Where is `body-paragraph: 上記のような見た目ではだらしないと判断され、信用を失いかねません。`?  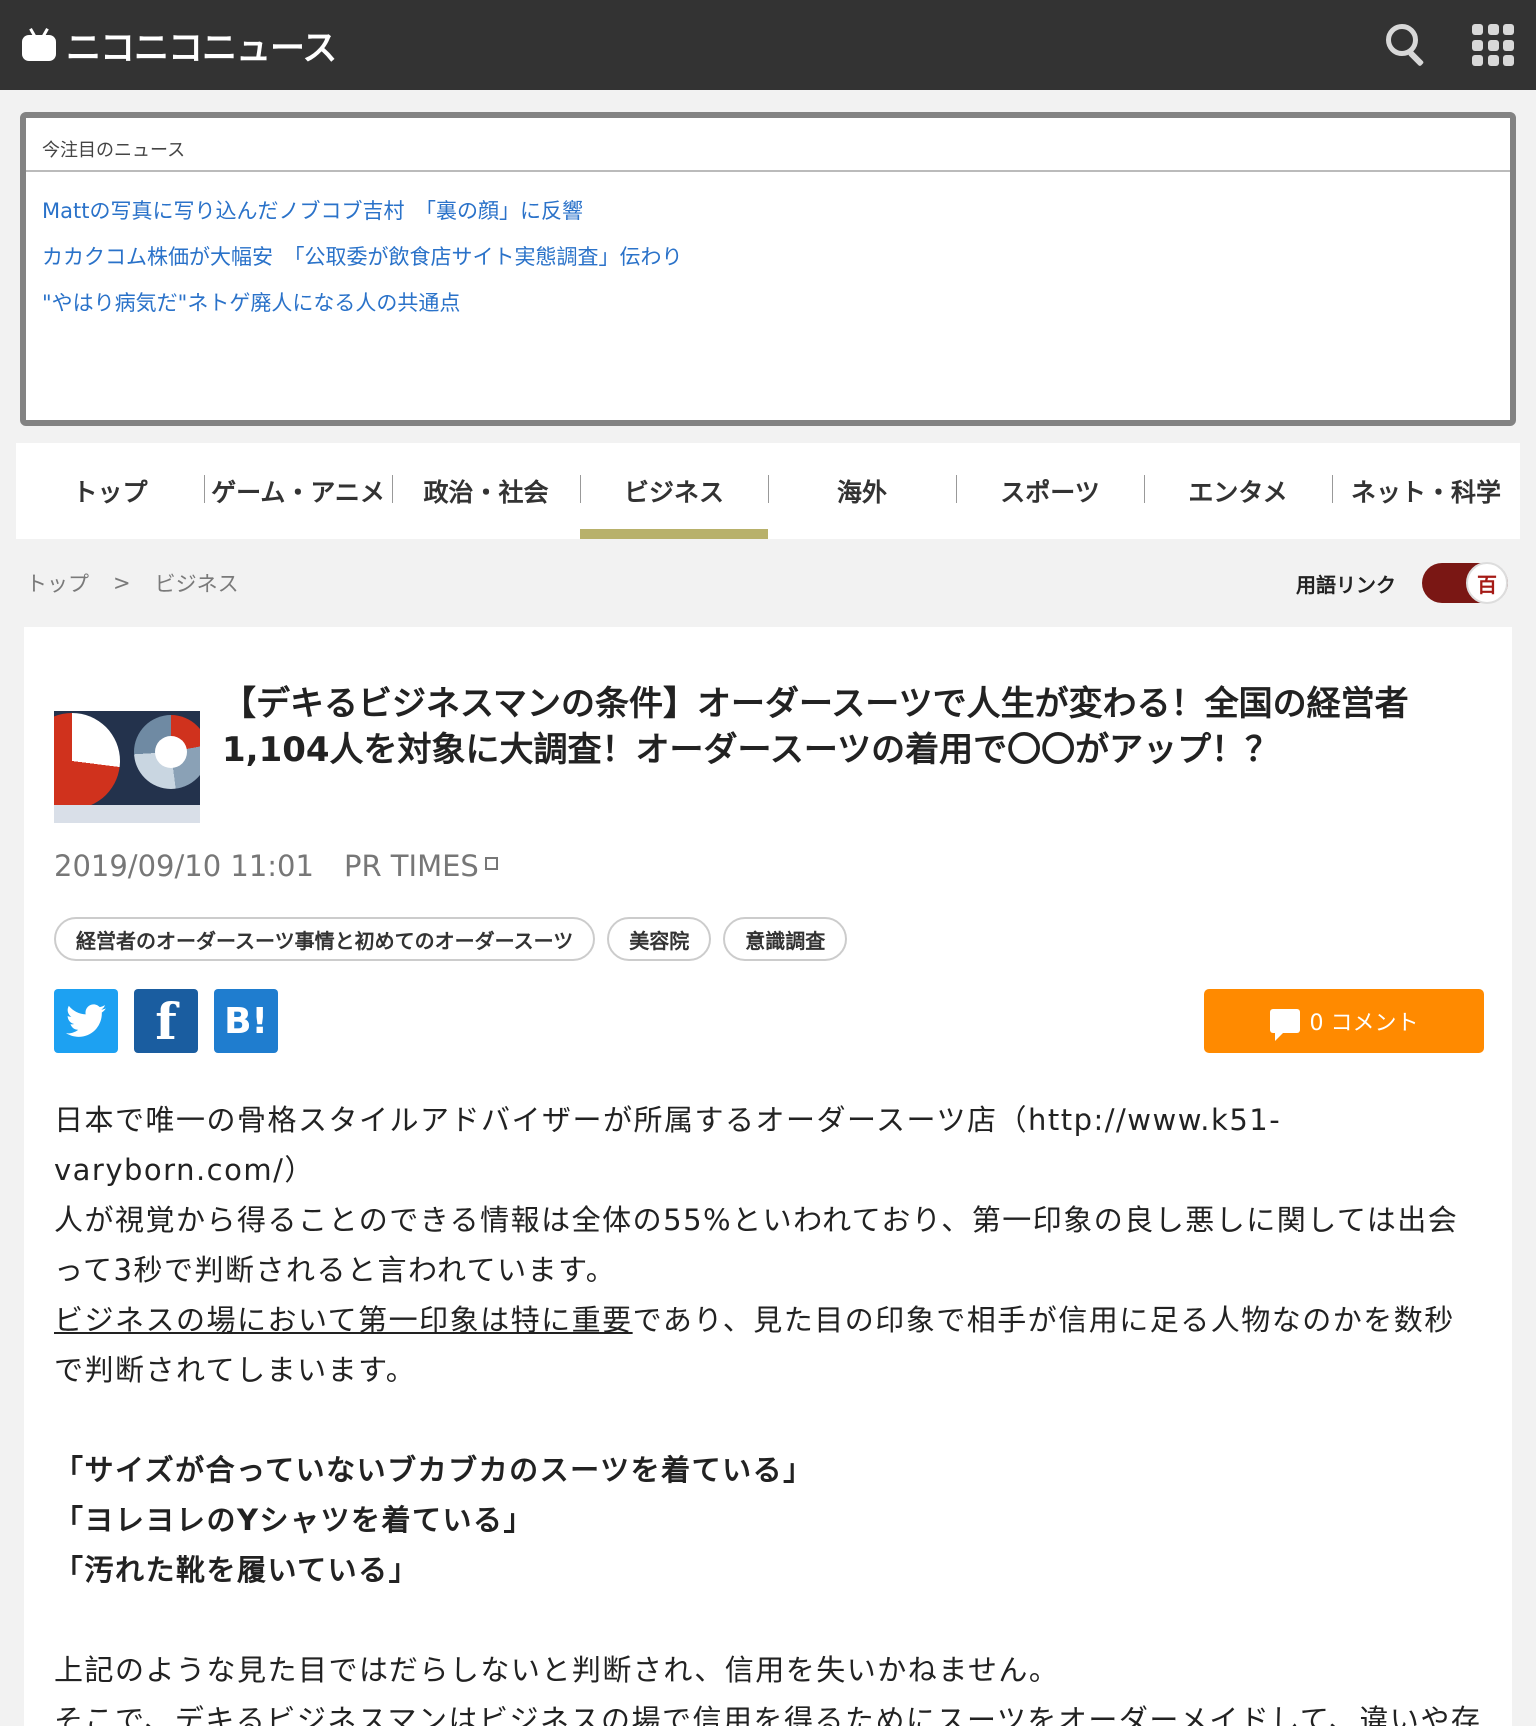
body-paragraph: 上記のような見た目ではだらしないと判断され、信用を失いかねません。 is located at coordinates (557, 1670).